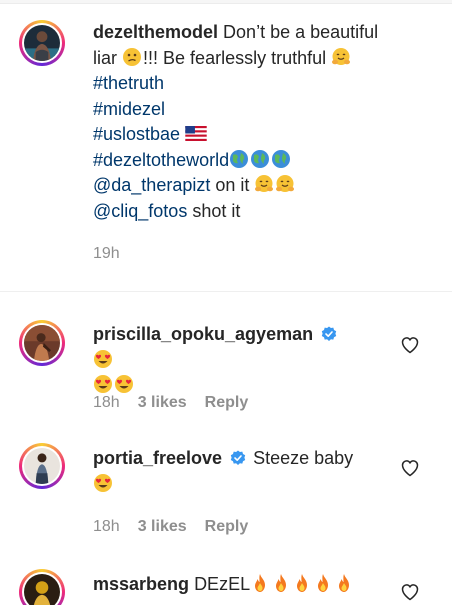 The width and height of the screenshot is (452, 605). Describe the element at coordinates (258, 110) in the screenshot. I see `hashtag-midezel: #midezel` at that location.